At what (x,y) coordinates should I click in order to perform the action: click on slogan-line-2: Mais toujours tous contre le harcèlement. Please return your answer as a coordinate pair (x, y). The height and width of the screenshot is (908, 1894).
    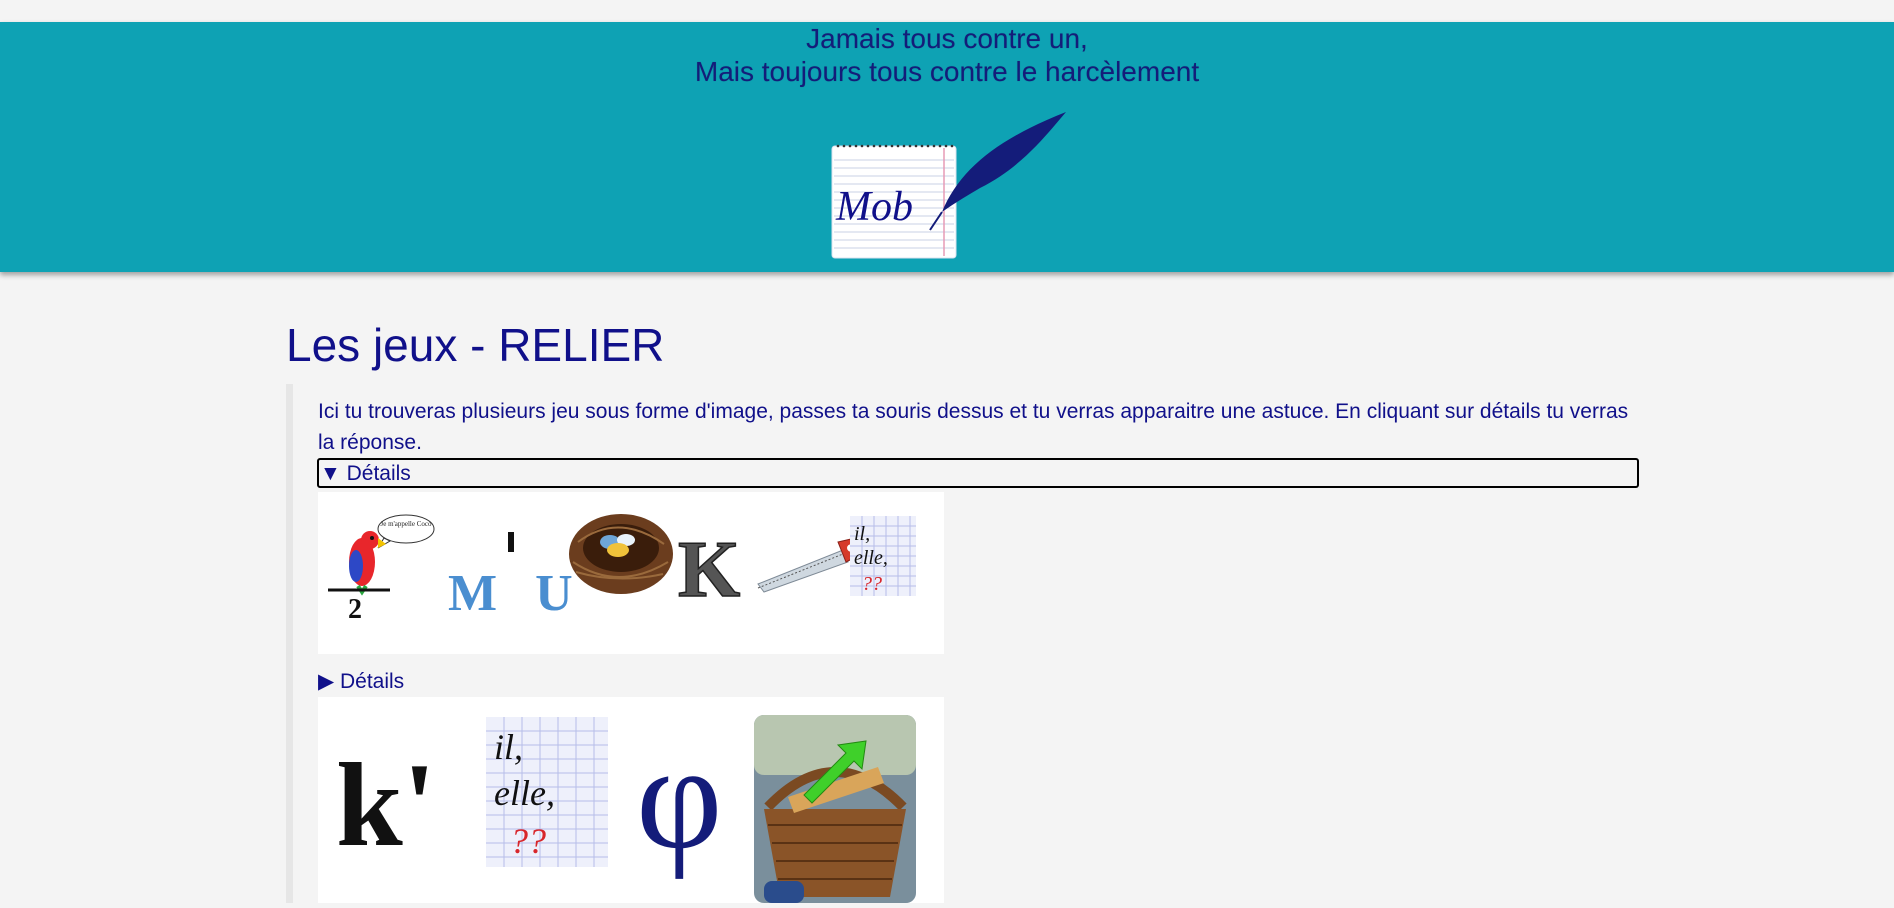
    Looking at the image, I should click on (947, 71).